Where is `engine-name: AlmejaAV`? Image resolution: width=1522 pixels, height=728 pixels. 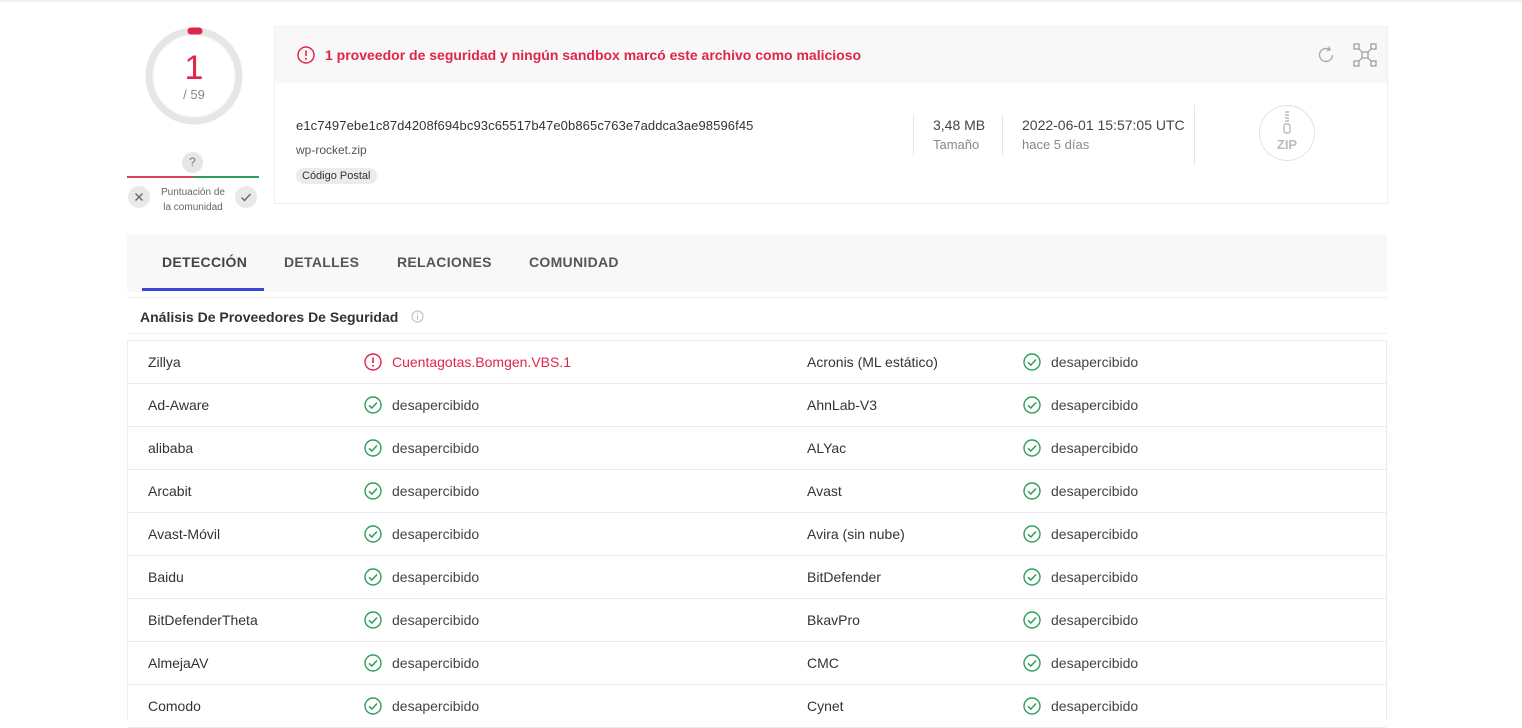 engine-name: AlmejaAV is located at coordinates (178, 663).